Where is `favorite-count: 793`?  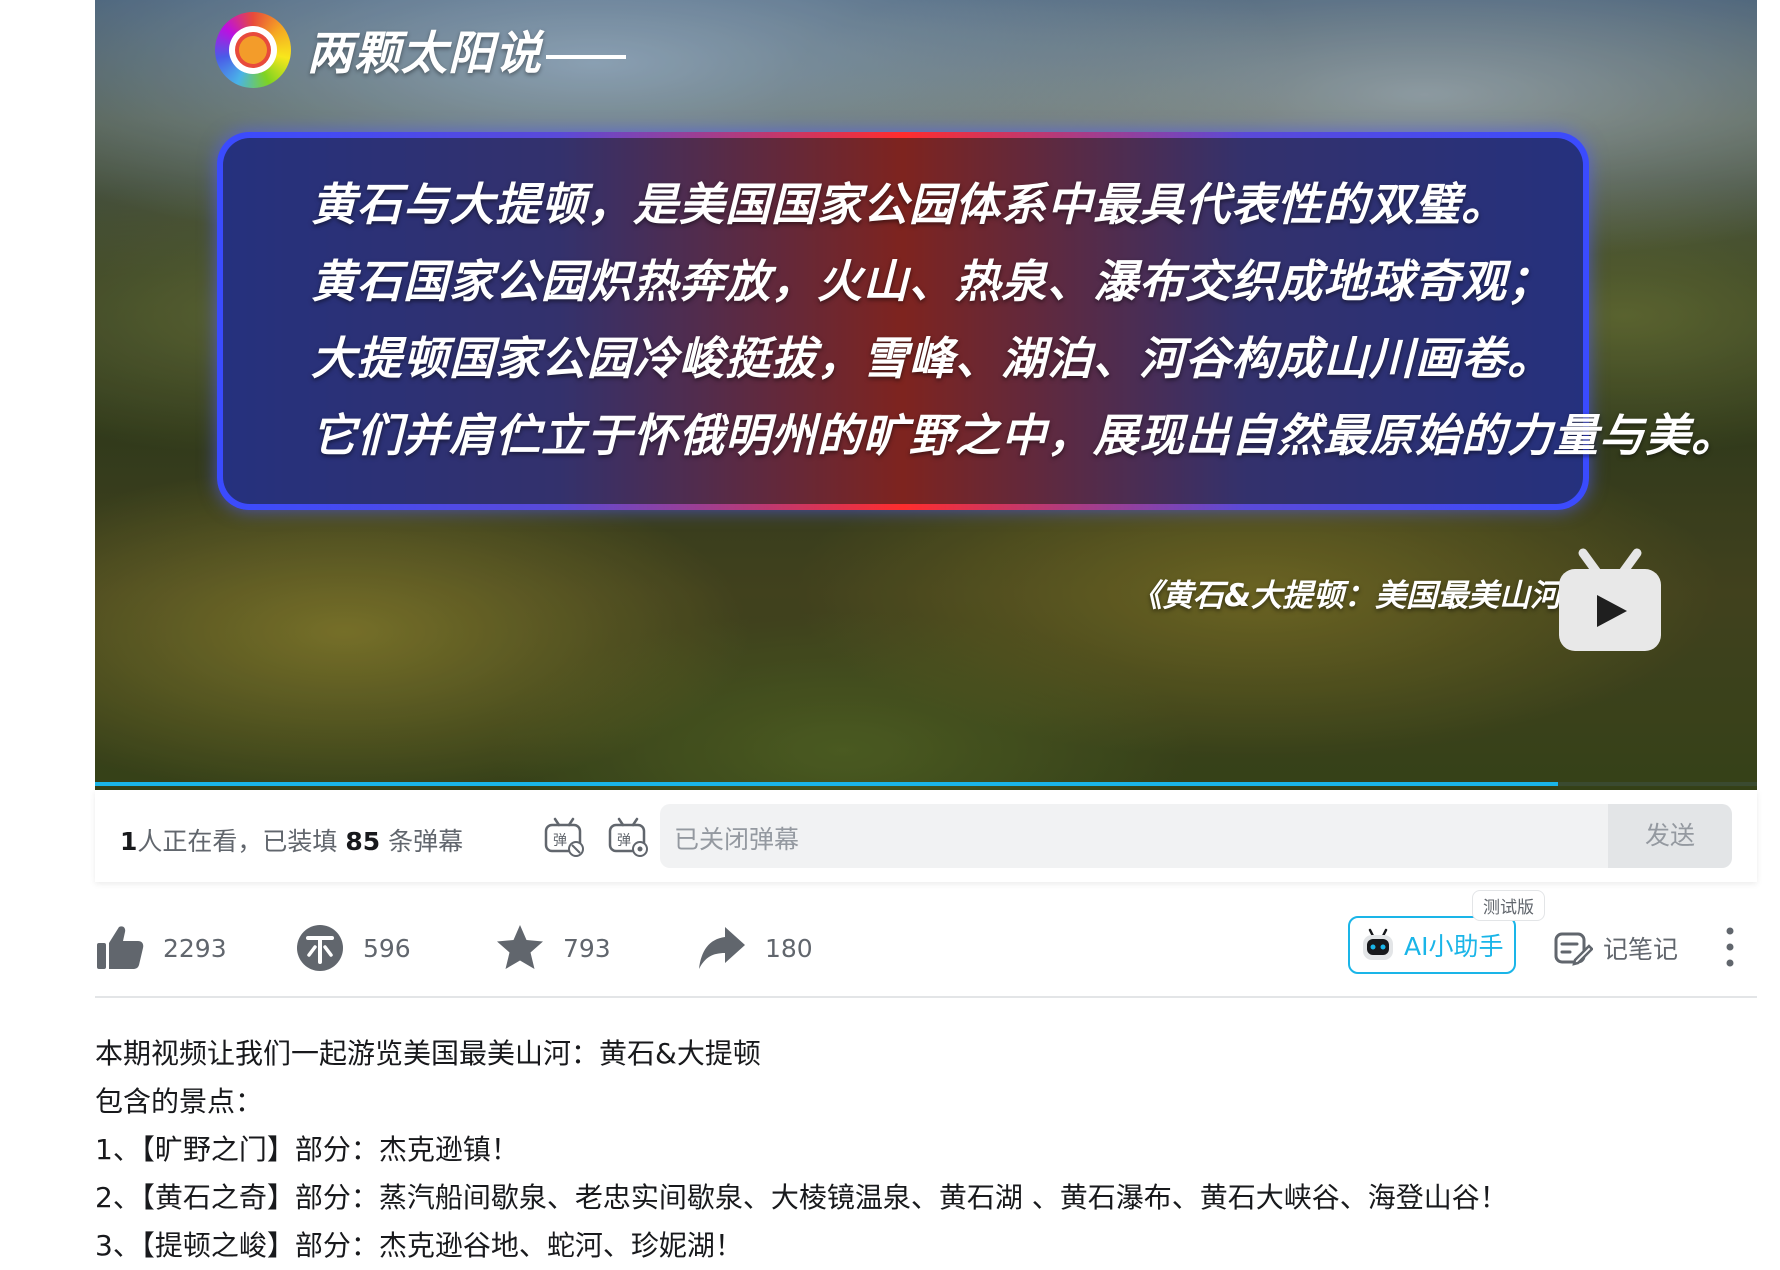
favorite-count: 793 is located at coordinates (587, 948).